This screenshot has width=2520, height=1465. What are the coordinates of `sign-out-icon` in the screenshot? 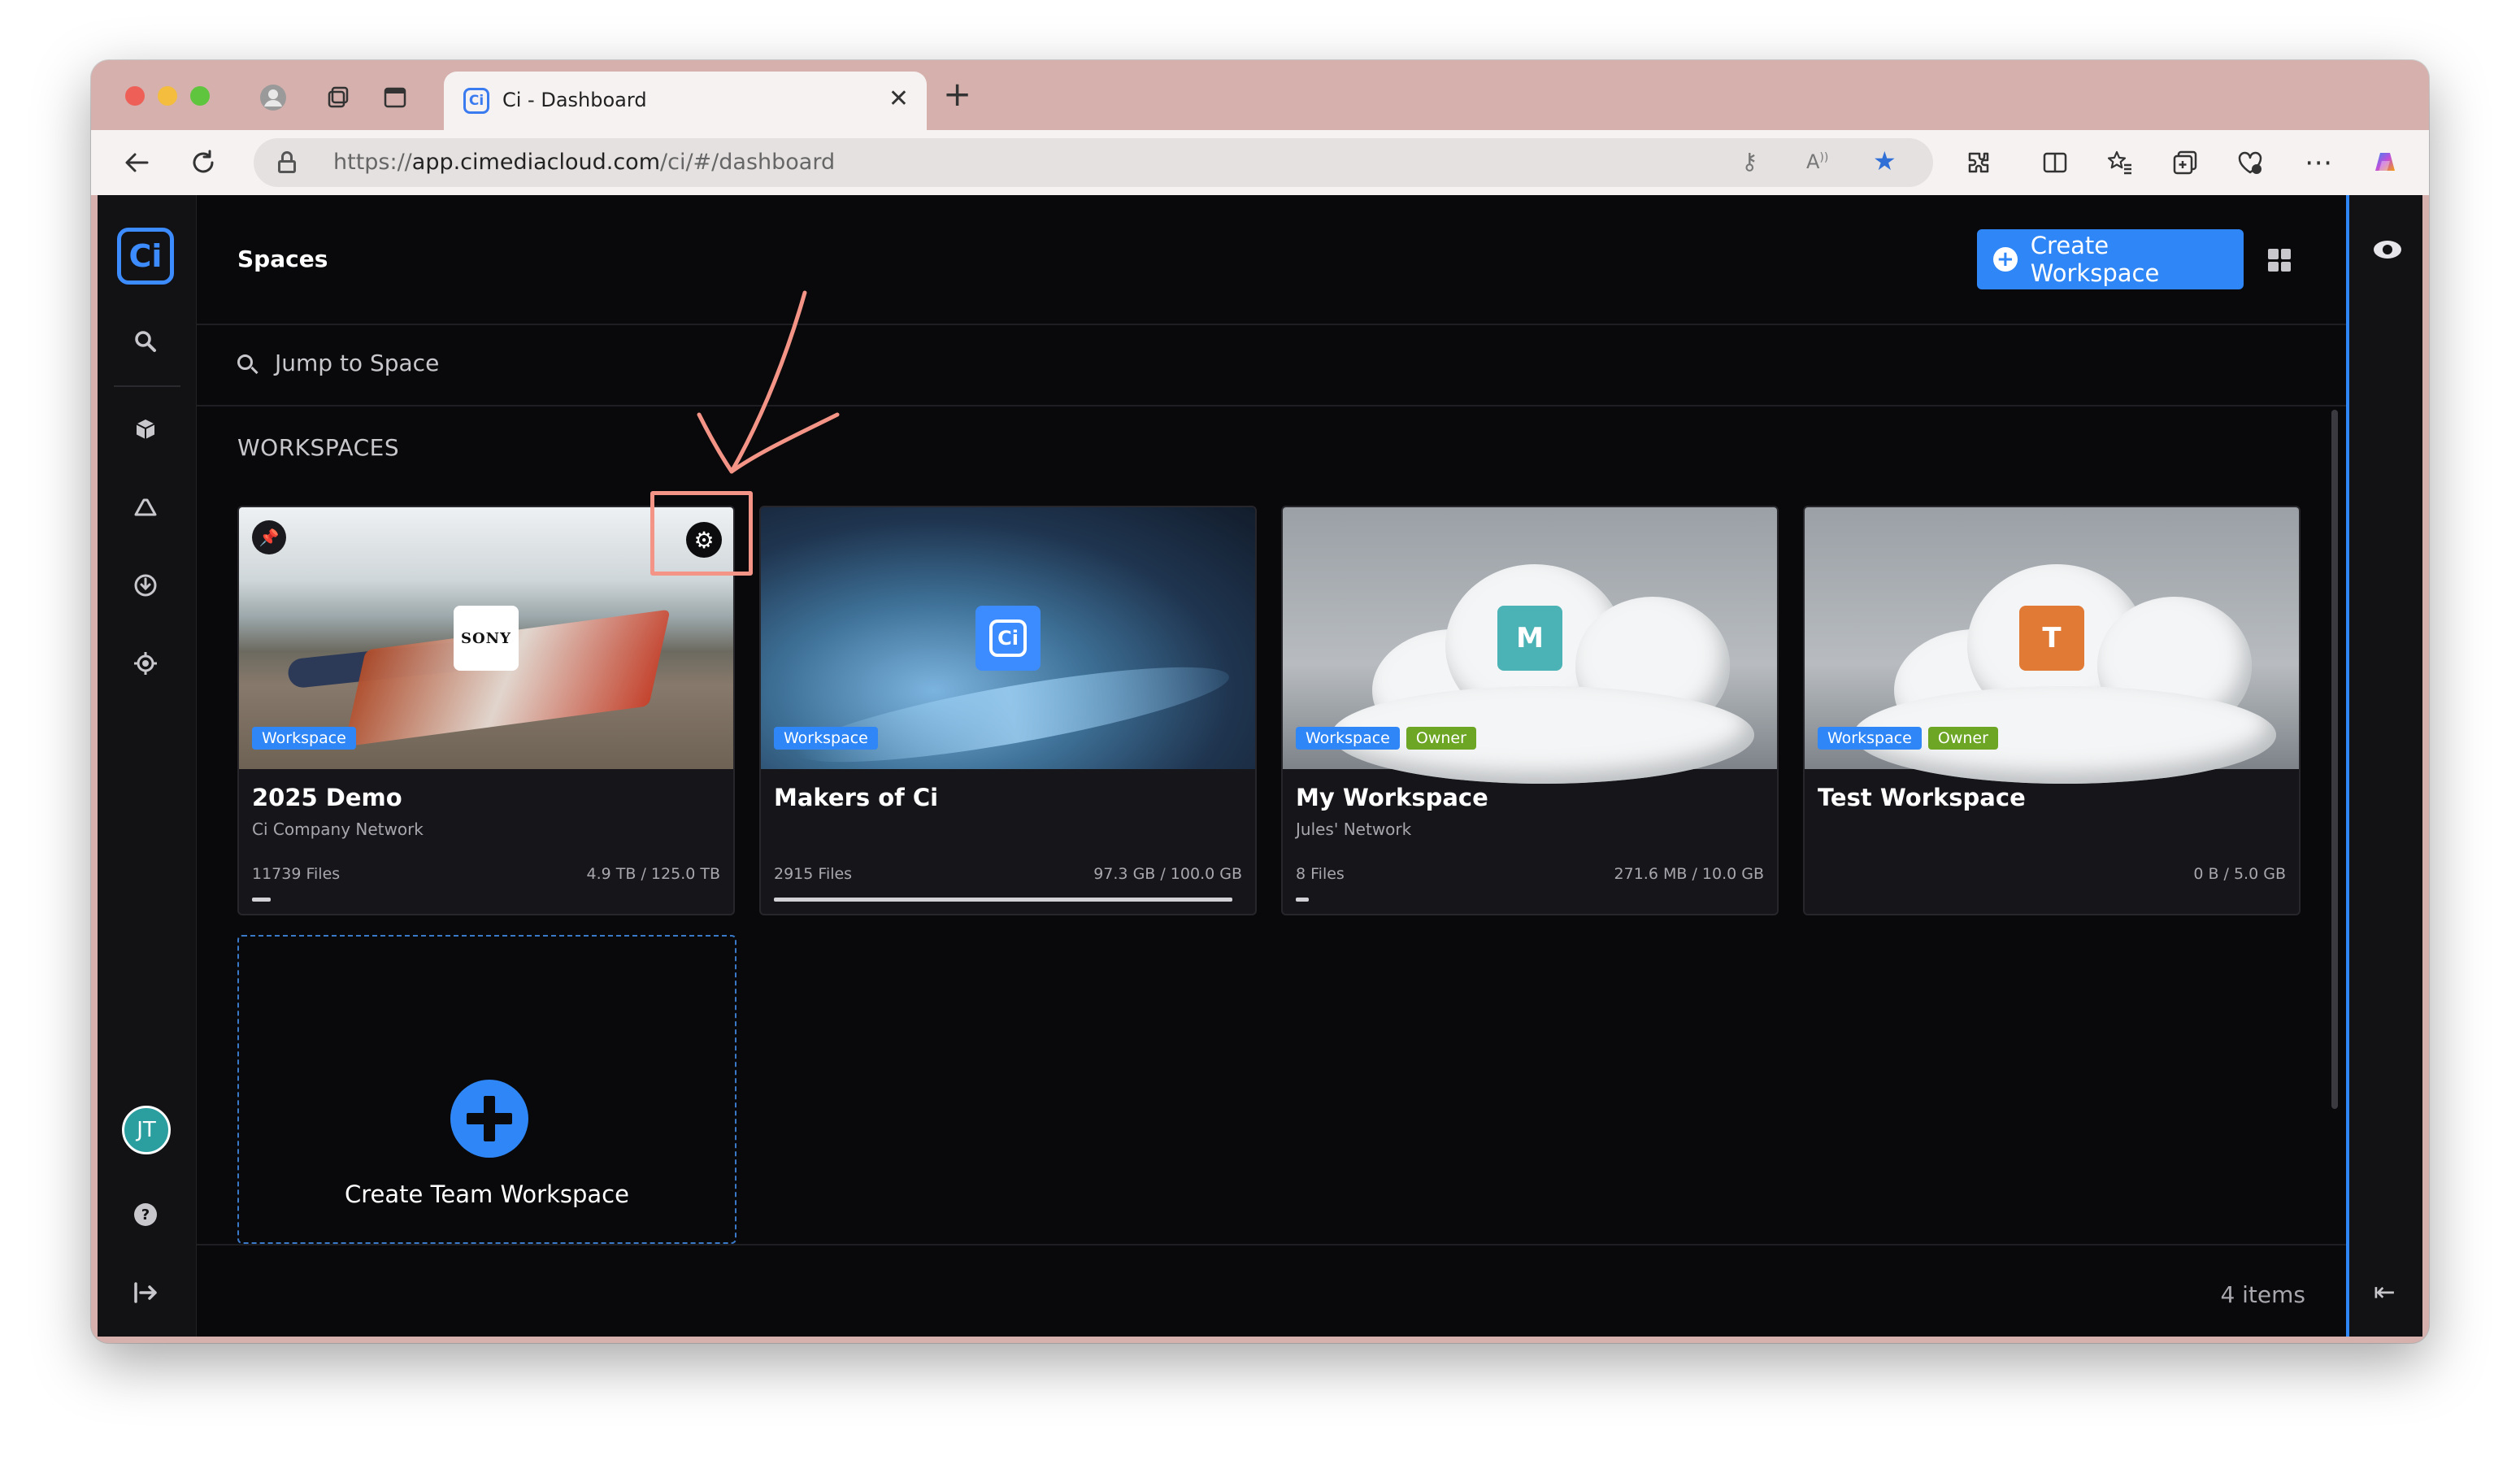 It's located at (145, 1293).